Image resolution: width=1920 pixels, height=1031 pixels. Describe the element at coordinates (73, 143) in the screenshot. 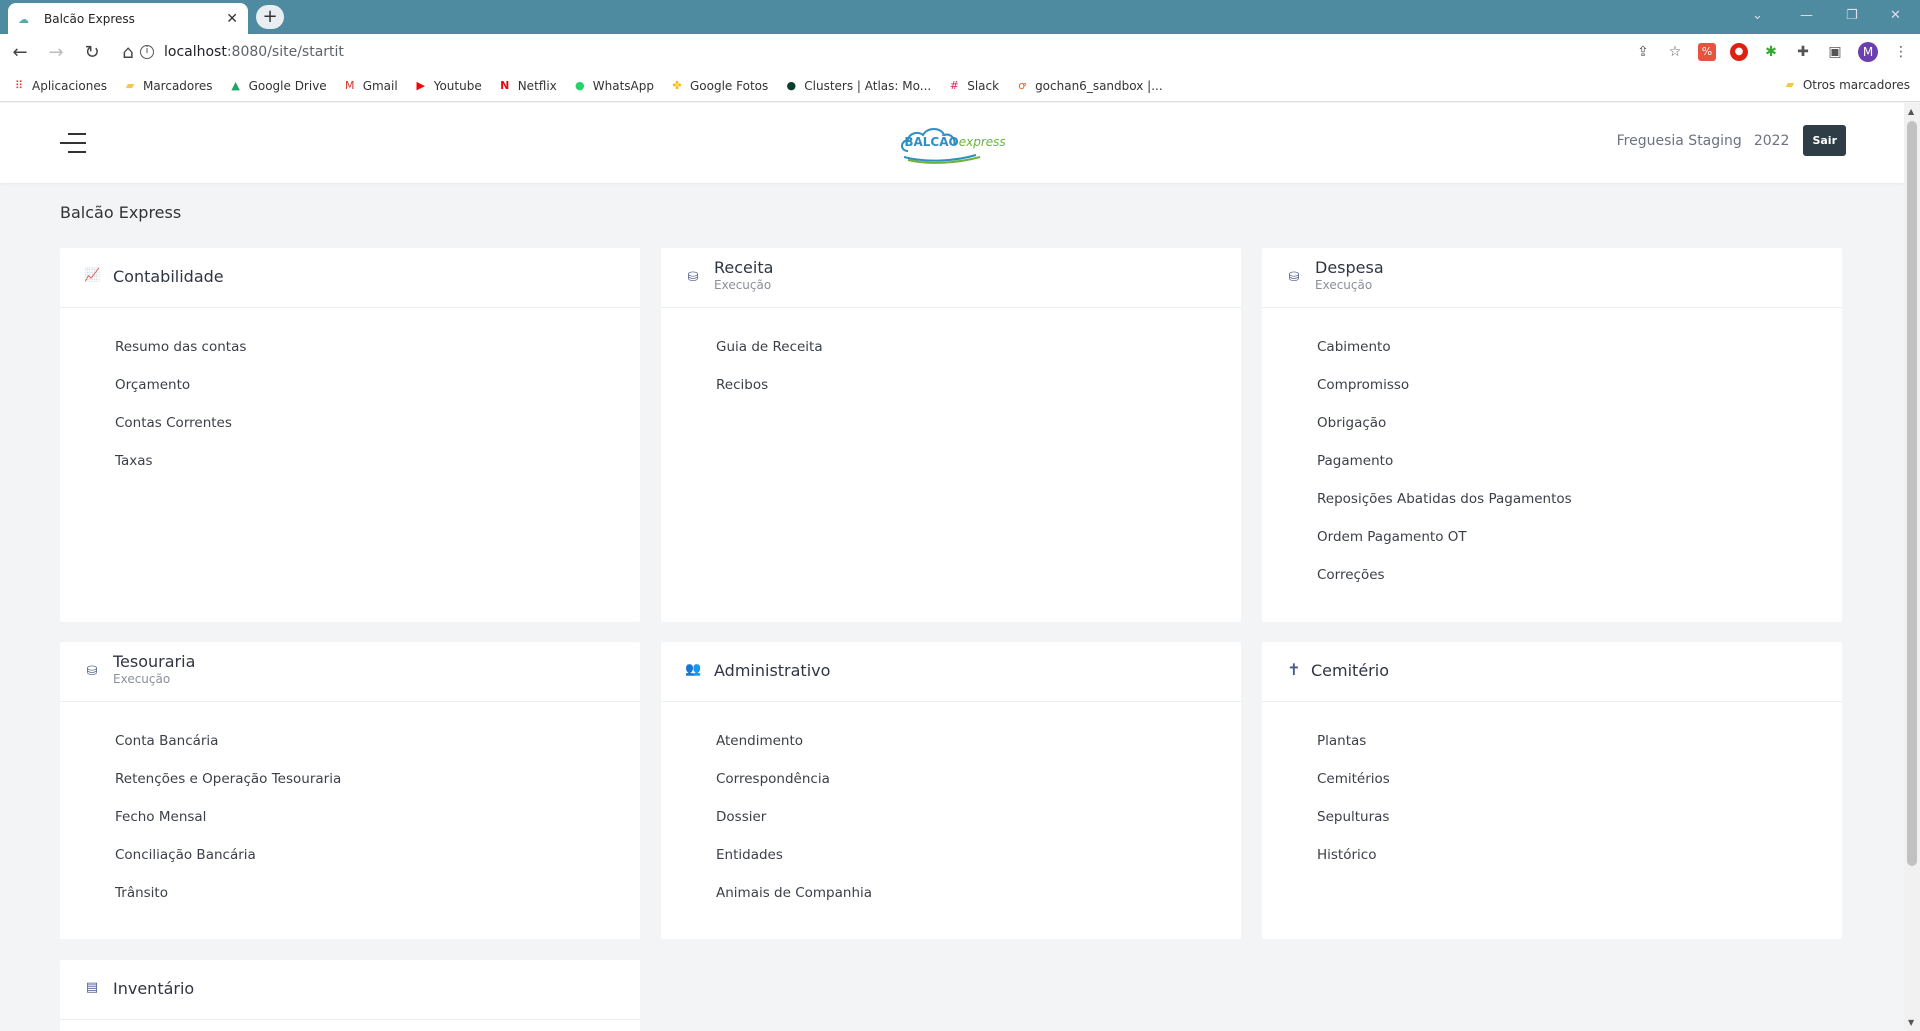

I see `hamburger-menu-icon` at that location.